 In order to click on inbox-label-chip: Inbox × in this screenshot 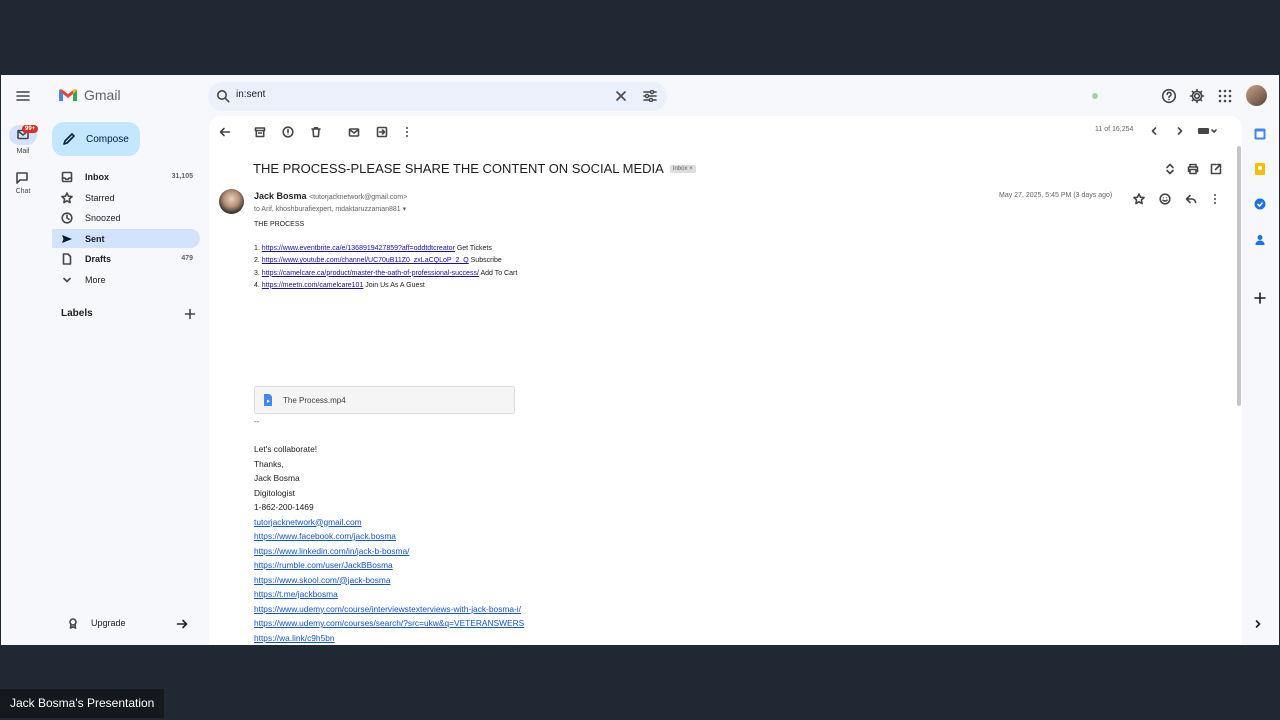, I will do `click(682, 168)`.